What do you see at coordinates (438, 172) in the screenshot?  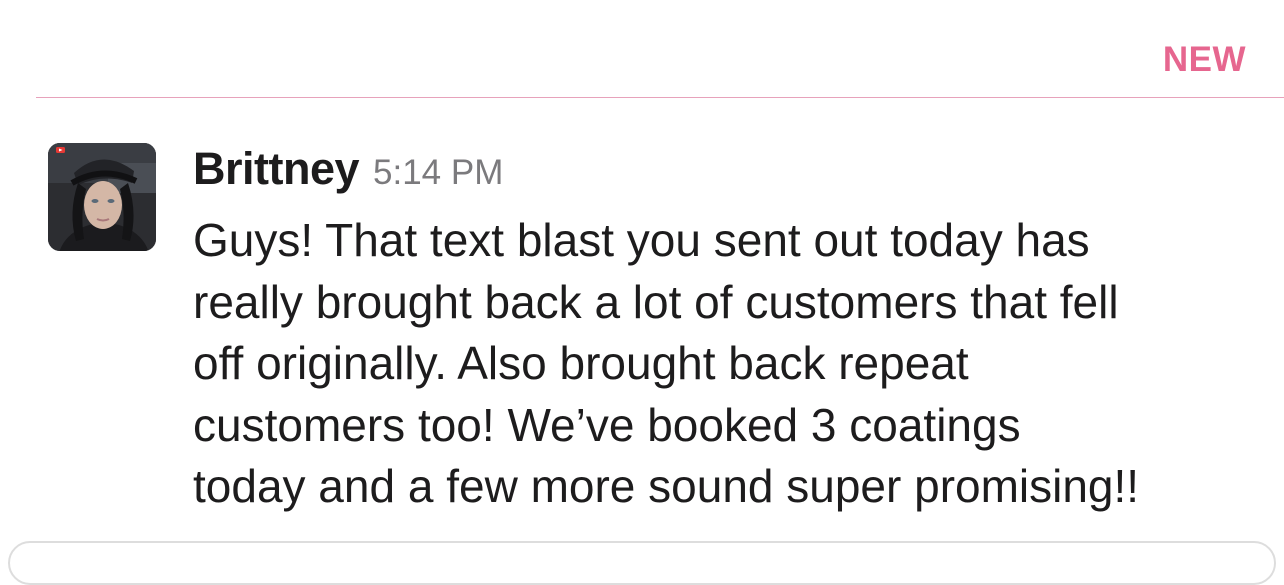 I see `message-timestamp: 5:14 PM` at bounding box center [438, 172].